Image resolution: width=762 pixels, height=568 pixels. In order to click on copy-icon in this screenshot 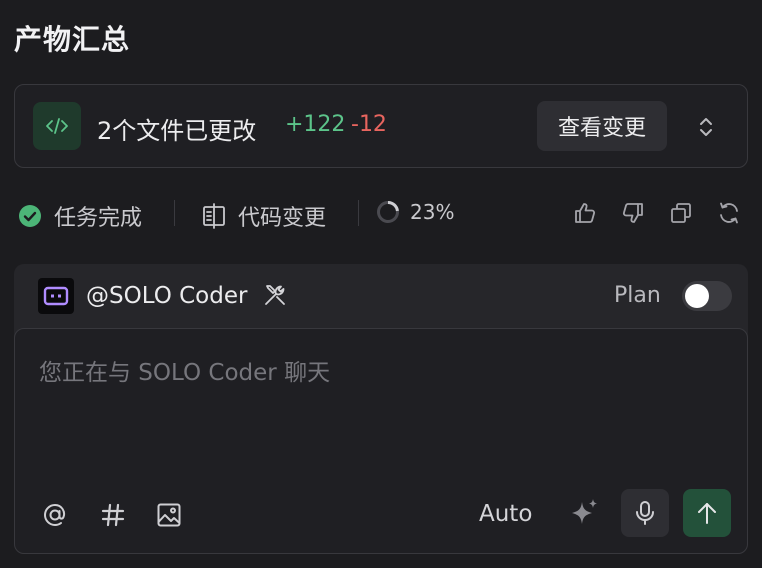, I will do `click(681, 213)`.